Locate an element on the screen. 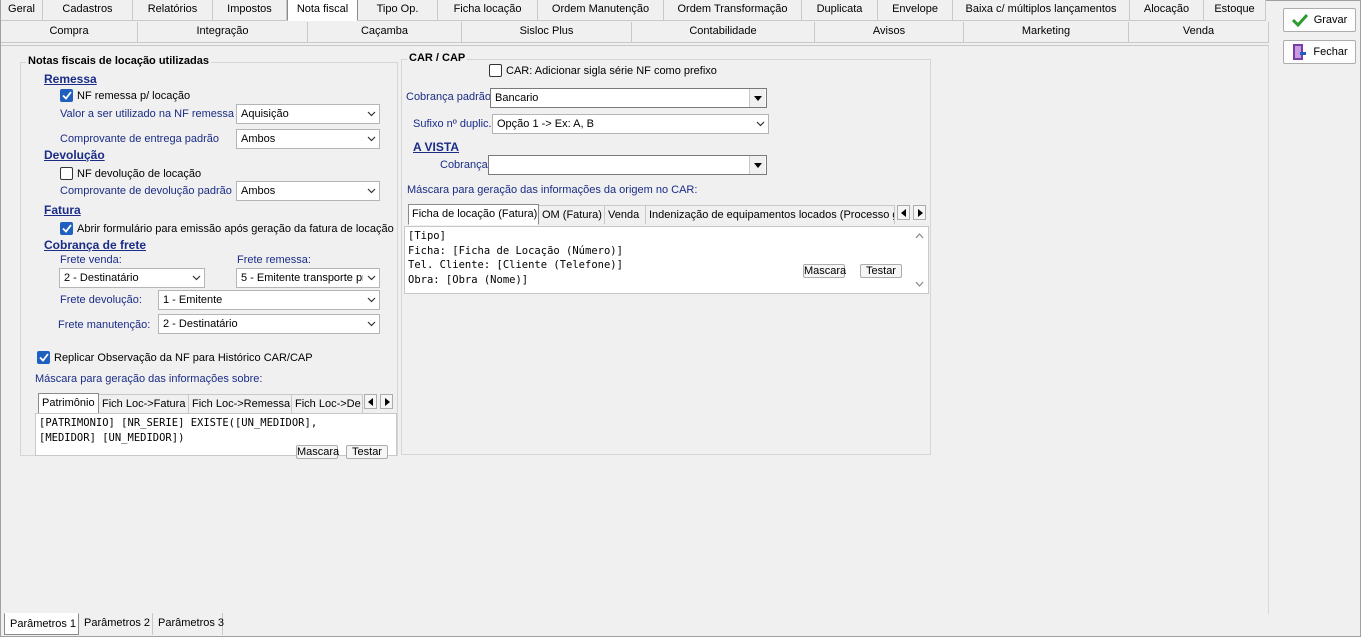  tab-fich-loc-devolucao: Fich Loc->De is located at coordinates (327, 403).